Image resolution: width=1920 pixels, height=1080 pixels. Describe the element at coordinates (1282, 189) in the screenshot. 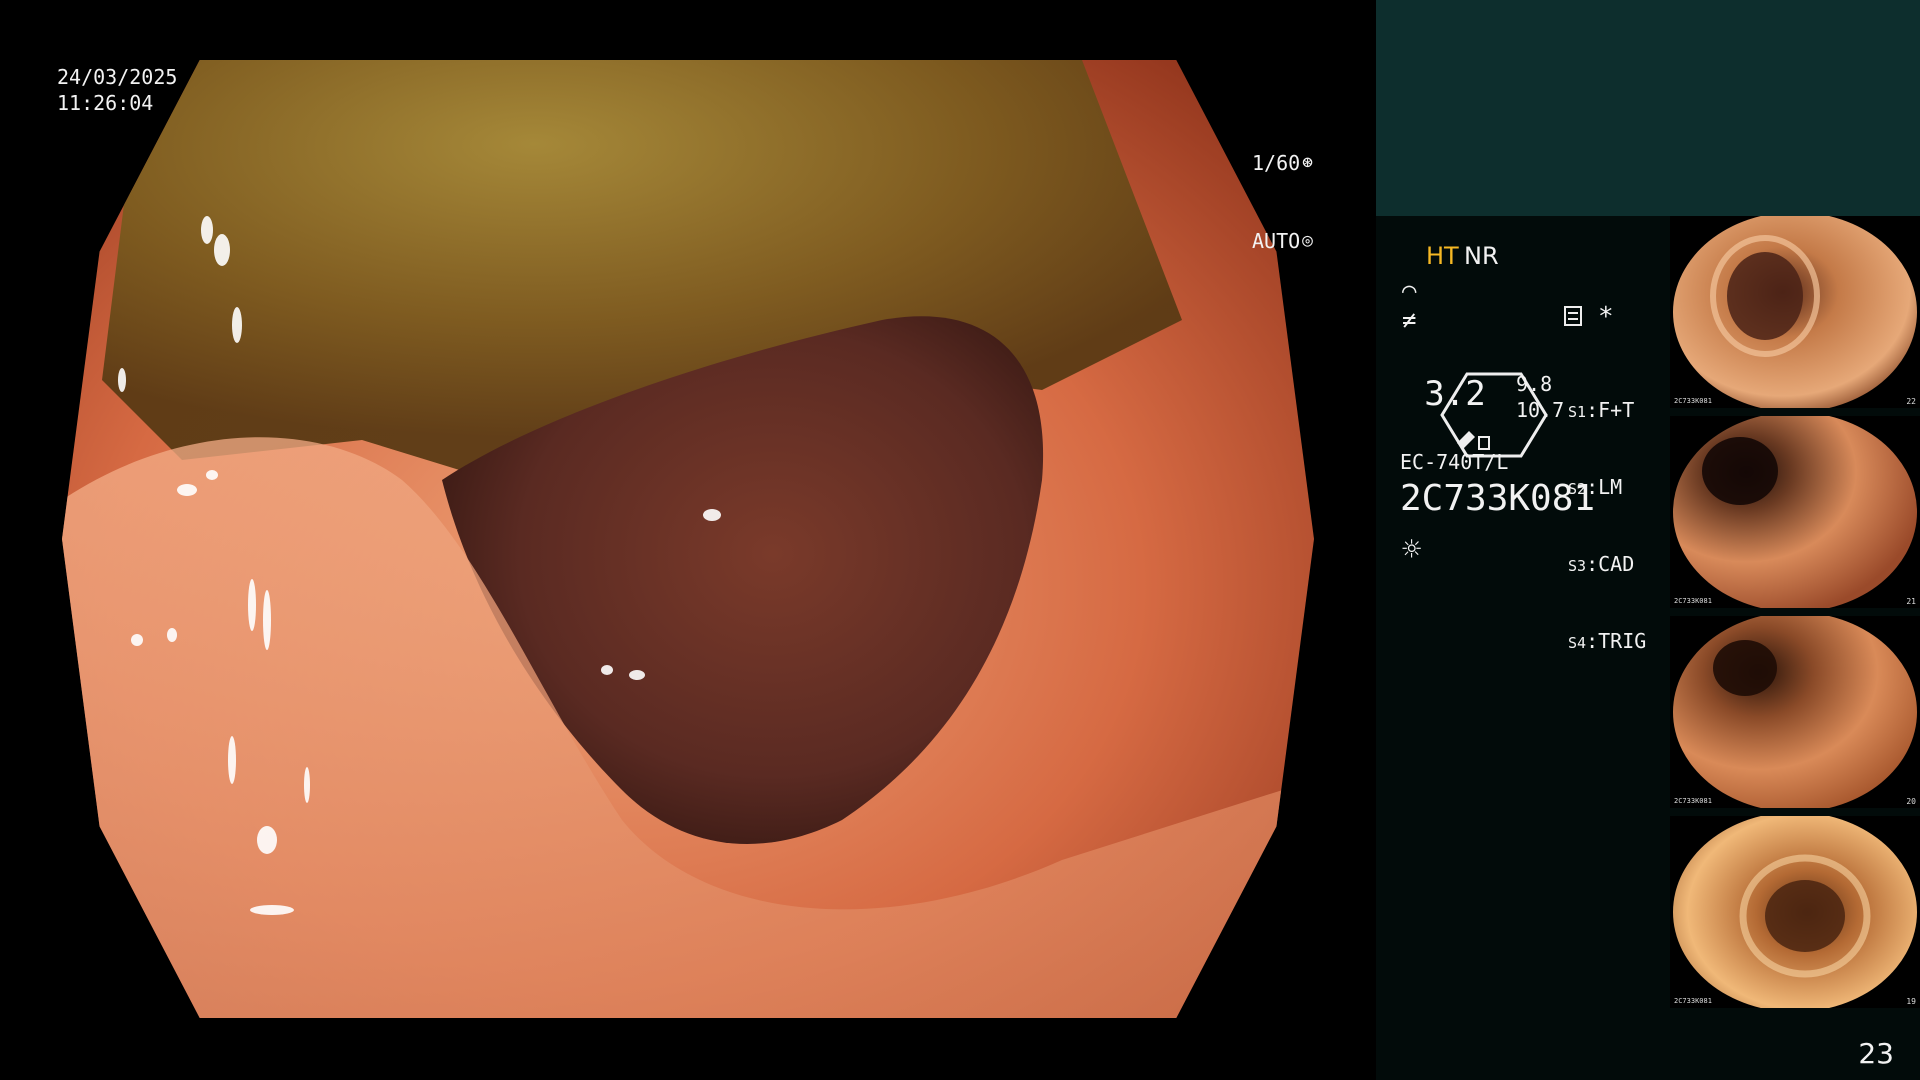

I see `exposure-overlay: 1/60 ⊛ AUTO ◎` at that location.